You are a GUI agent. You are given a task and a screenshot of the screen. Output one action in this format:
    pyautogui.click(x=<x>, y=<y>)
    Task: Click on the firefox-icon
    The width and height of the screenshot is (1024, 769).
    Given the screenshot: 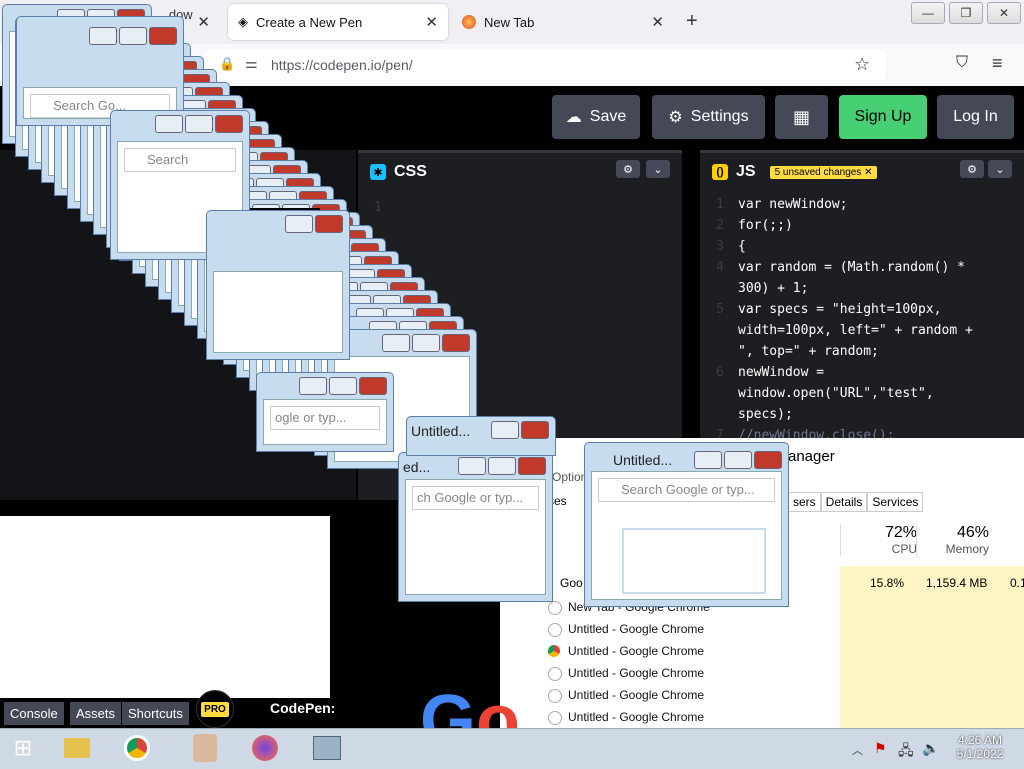 What is the action you would take?
    pyautogui.click(x=265, y=748)
    